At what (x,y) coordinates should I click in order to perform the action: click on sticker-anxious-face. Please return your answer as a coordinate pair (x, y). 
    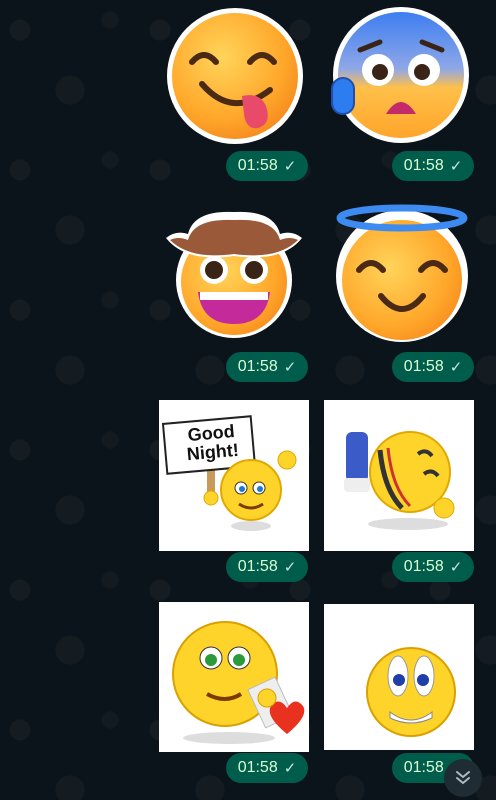
    Looking at the image, I should click on (401, 75).